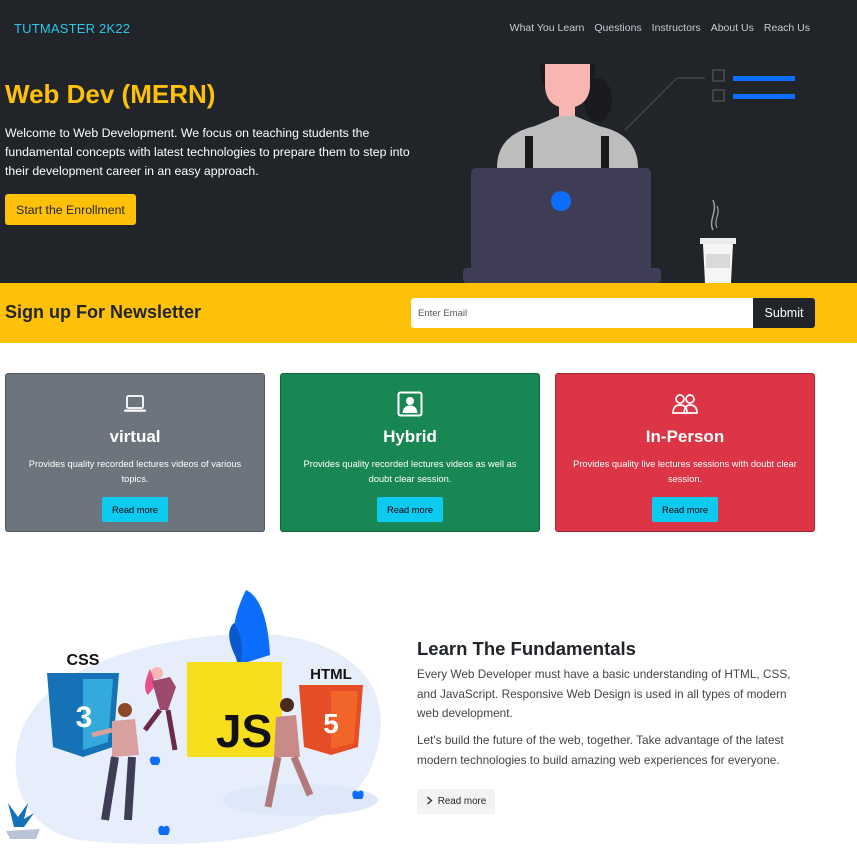  What do you see at coordinates (526, 648) in the screenshot?
I see `fundamentals-title: Learn The Fundamentals` at bounding box center [526, 648].